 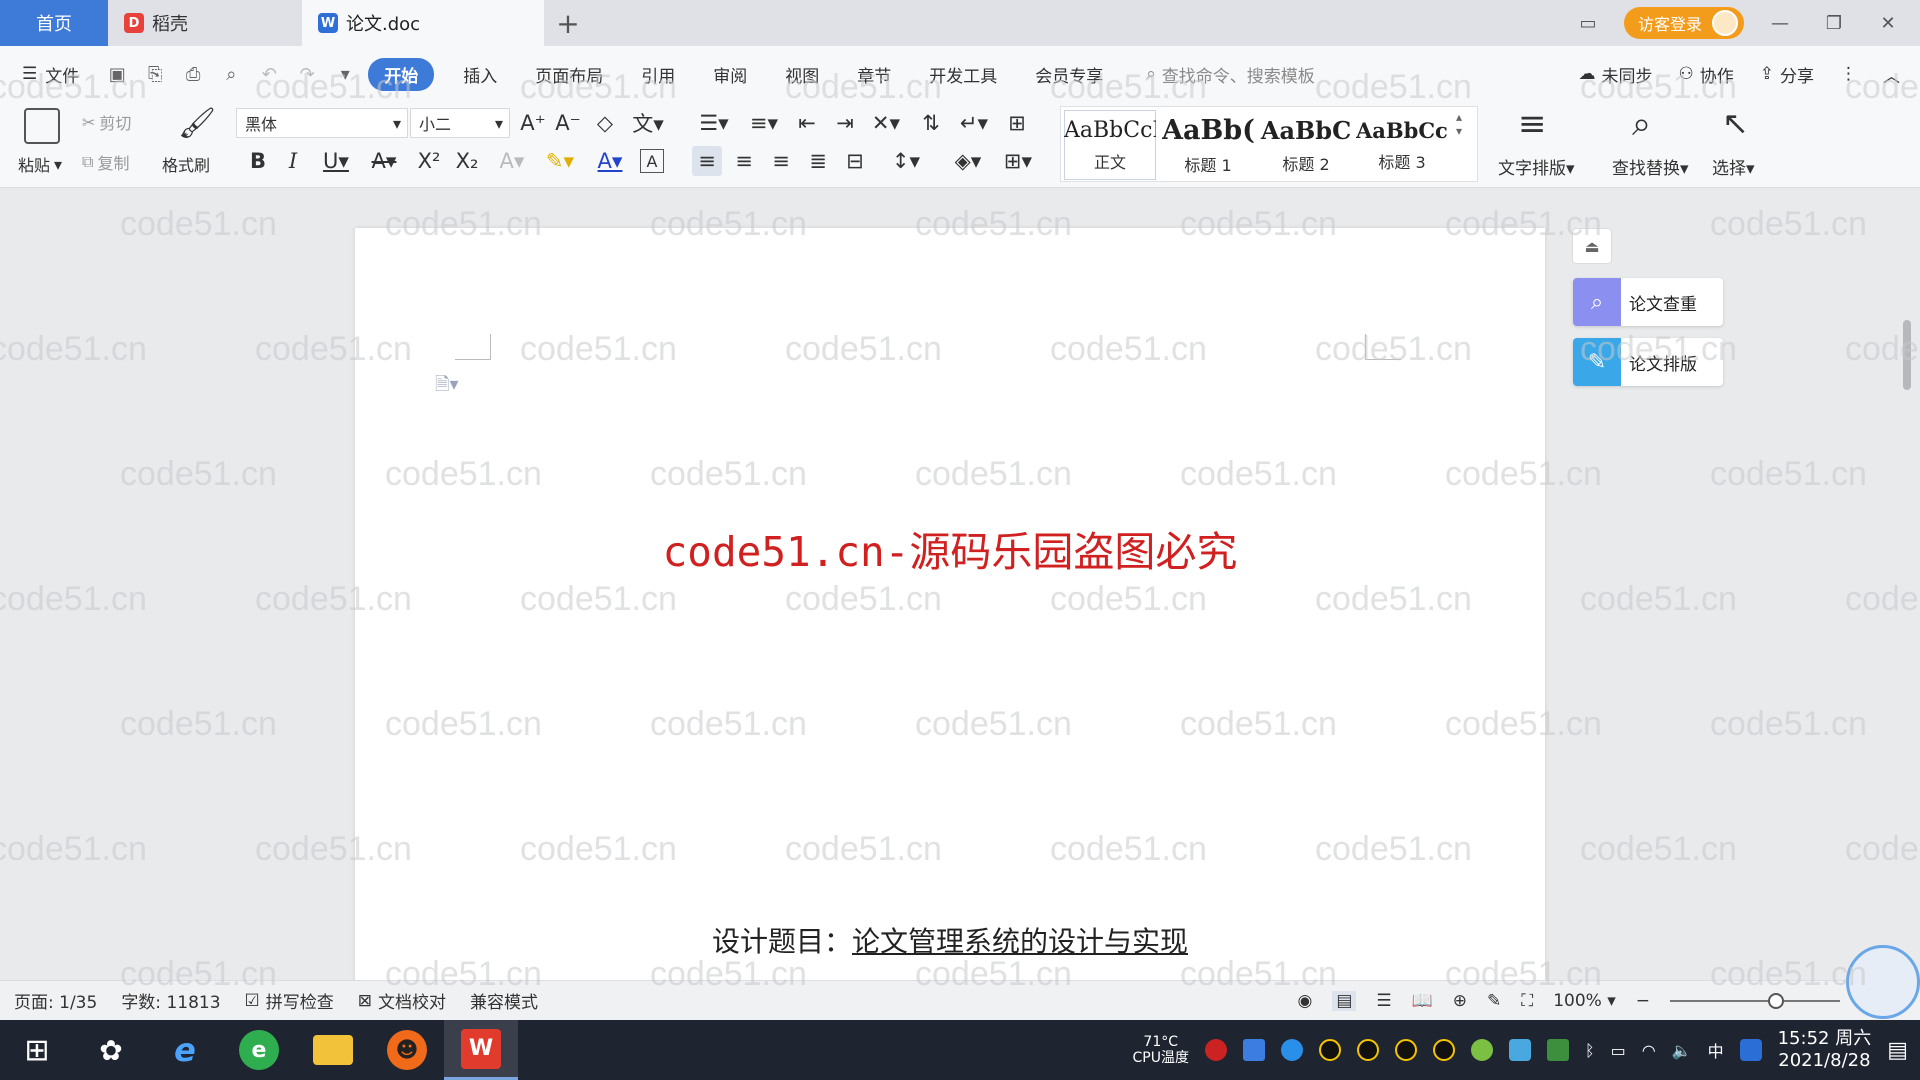 I want to click on align-center-icon: ≡, so click(x=744, y=161).